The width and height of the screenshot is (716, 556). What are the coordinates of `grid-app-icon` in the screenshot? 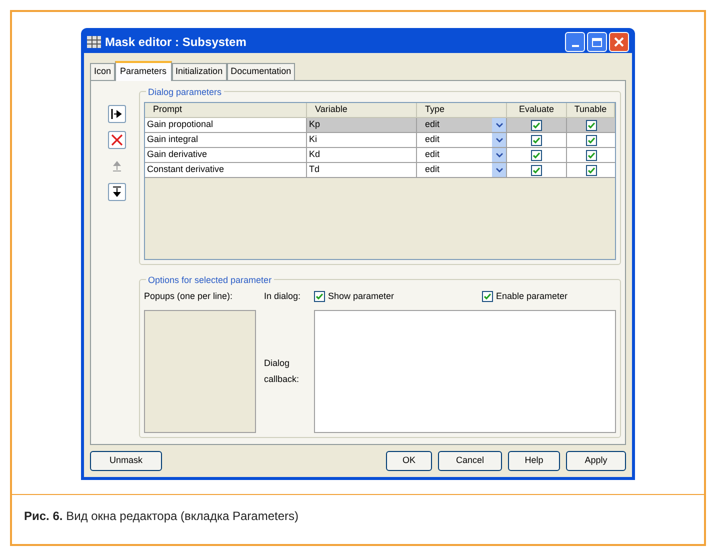 It's located at (94, 42).